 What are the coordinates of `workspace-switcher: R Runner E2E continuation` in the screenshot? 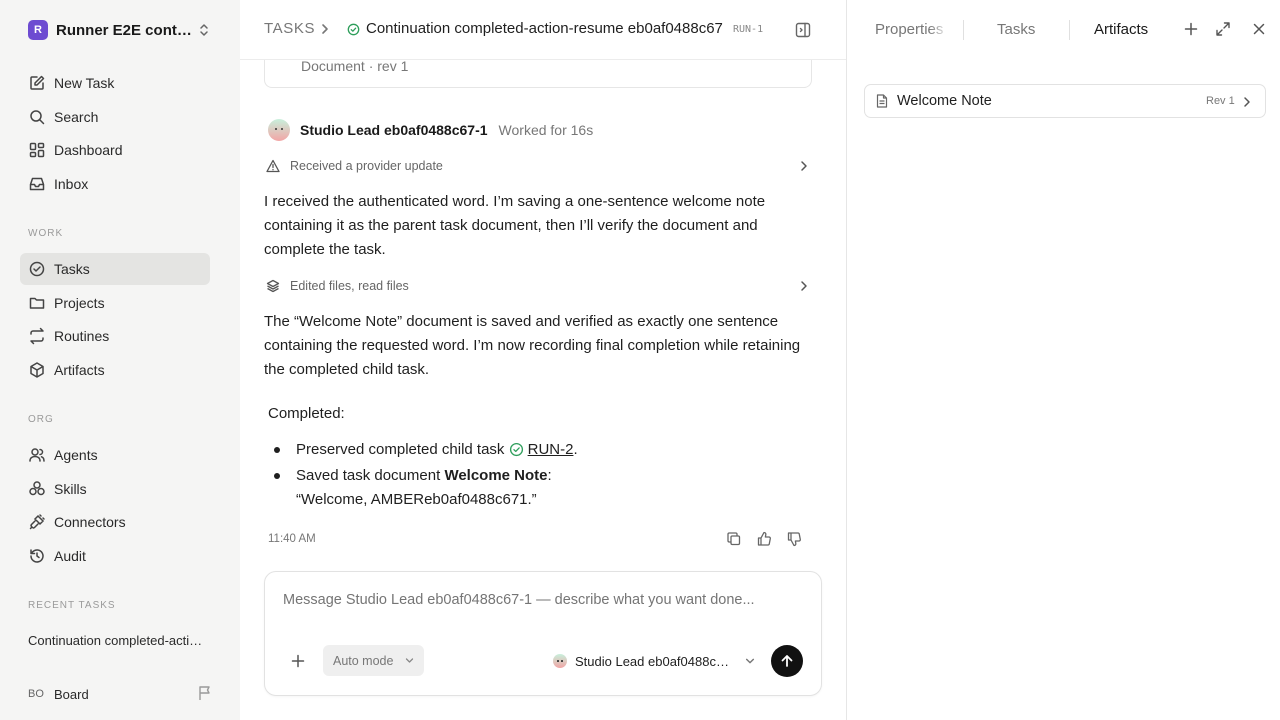 It's located at (121, 30).